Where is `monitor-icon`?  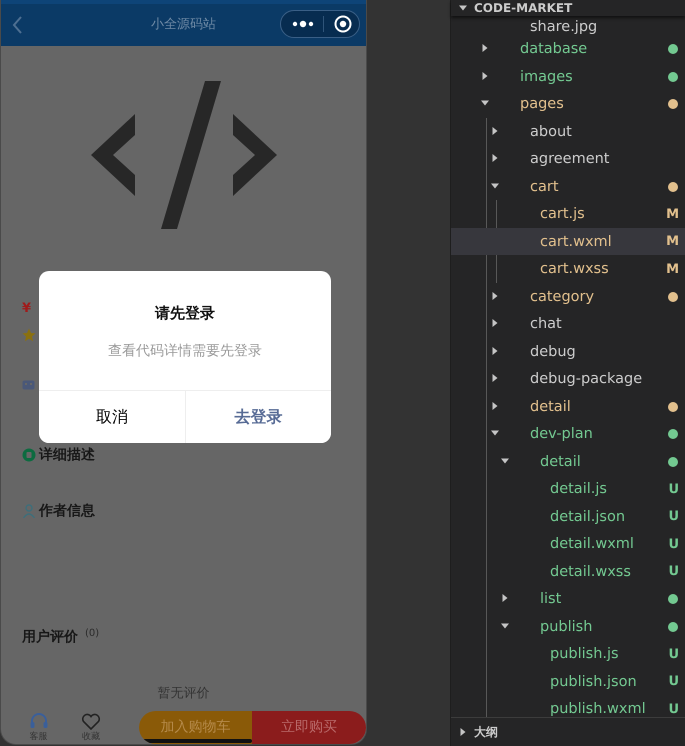
monitor-icon is located at coordinates (28, 386).